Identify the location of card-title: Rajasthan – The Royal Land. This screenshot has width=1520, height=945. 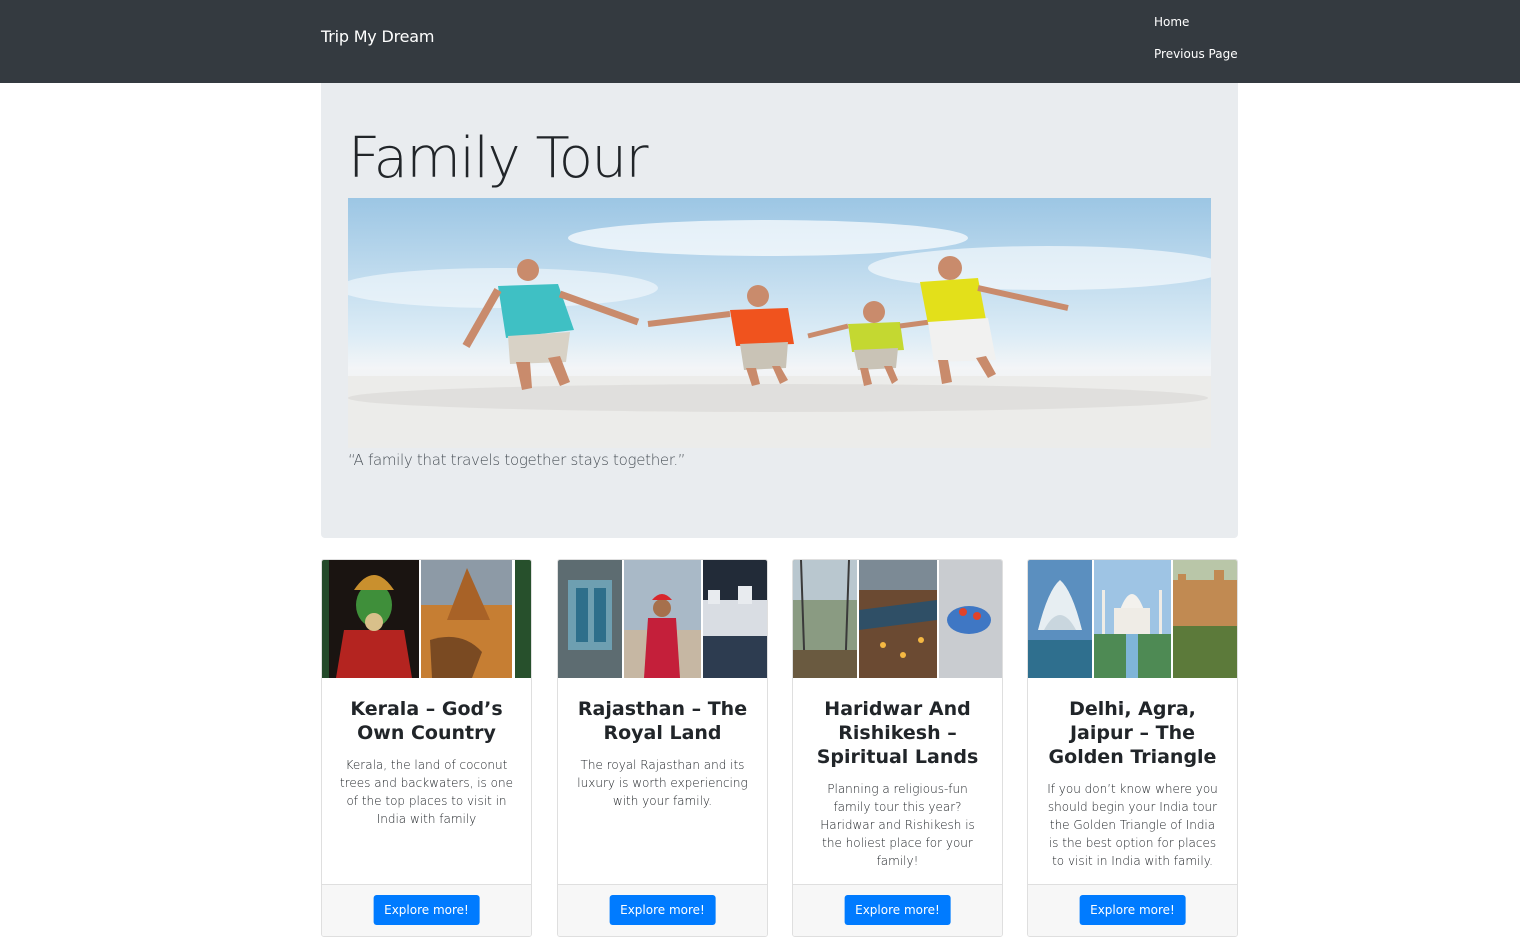
(662, 721).